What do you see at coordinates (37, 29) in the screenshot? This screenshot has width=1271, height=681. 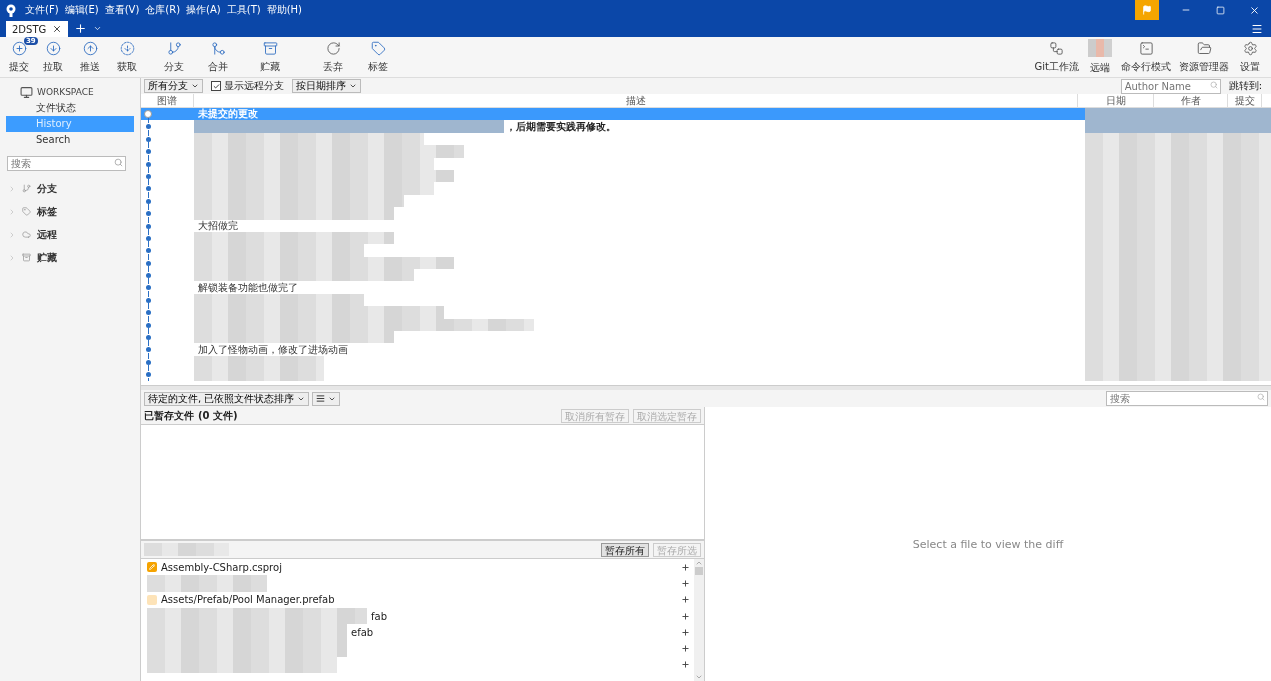 I see `repo-tab: 2DSTG` at bounding box center [37, 29].